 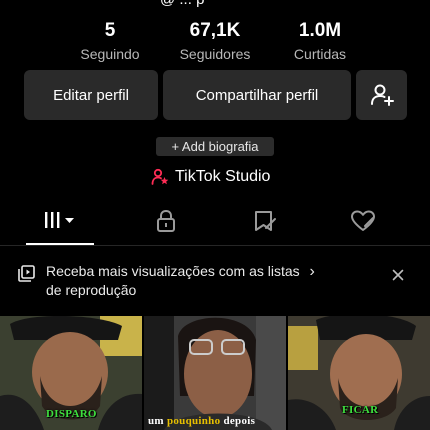 What do you see at coordinates (71, 414) in the screenshot?
I see `video-caption: DISPARO` at bounding box center [71, 414].